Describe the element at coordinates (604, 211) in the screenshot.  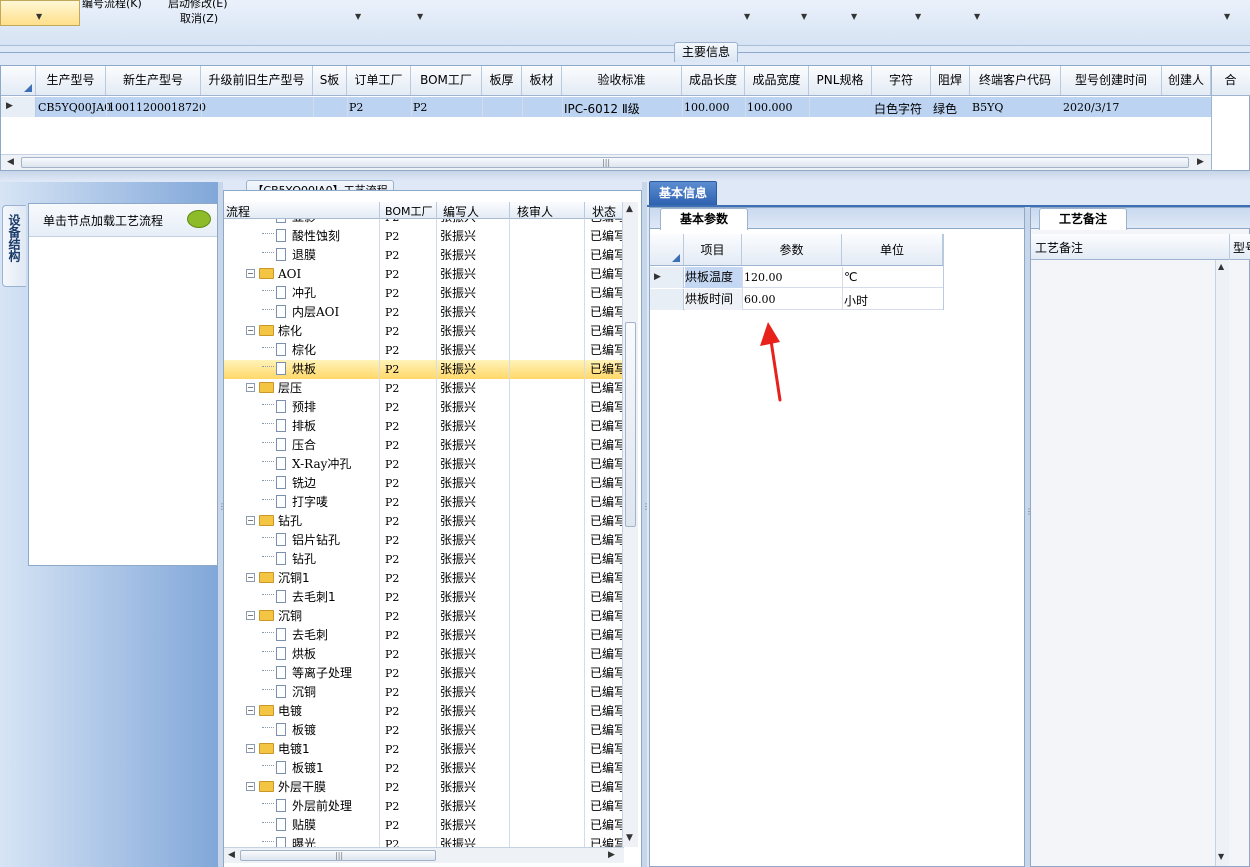
I see `col-header: 状态` at that location.